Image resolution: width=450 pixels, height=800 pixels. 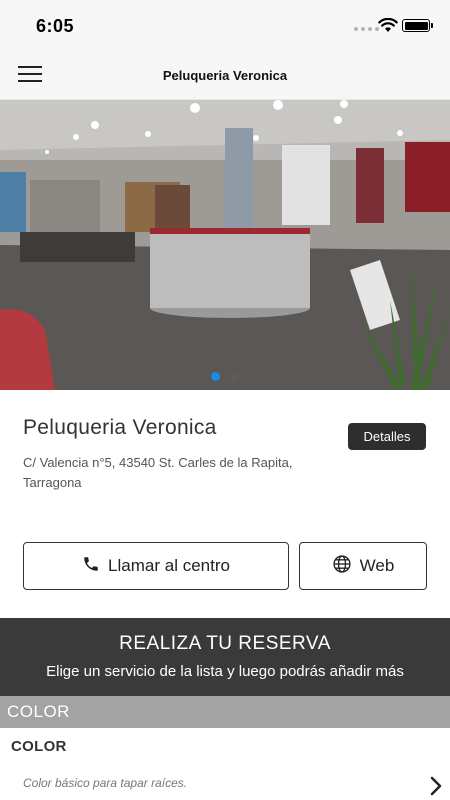 What do you see at coordinates (91, 566) in the screenshot?
I see `phone-icon` at bounding box center [91, 566].